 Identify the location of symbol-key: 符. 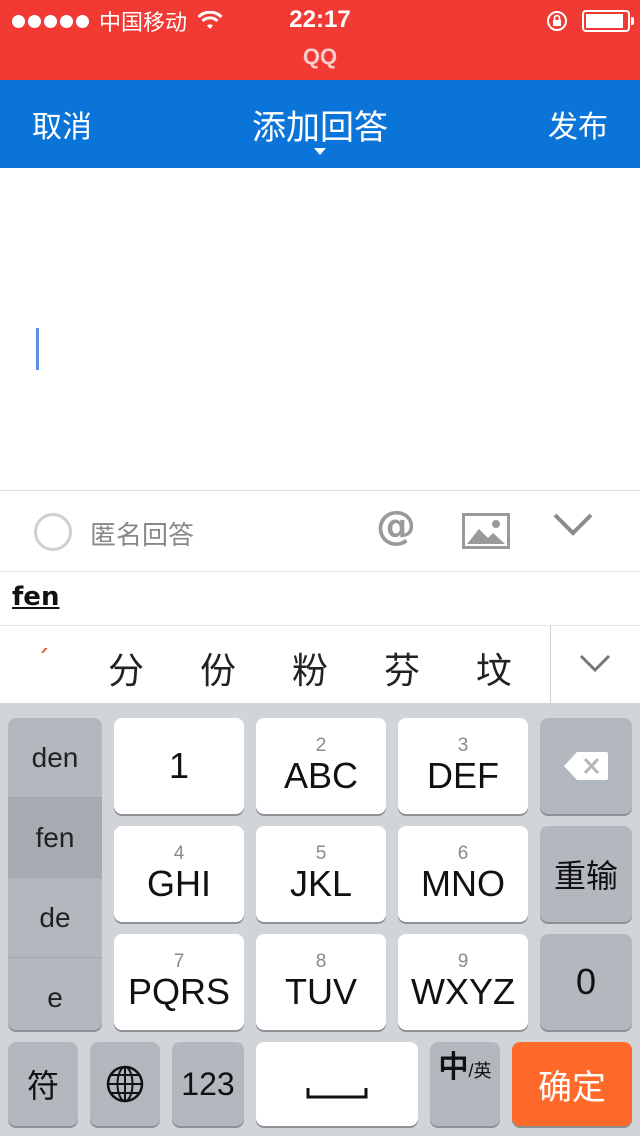
(43, 1084).